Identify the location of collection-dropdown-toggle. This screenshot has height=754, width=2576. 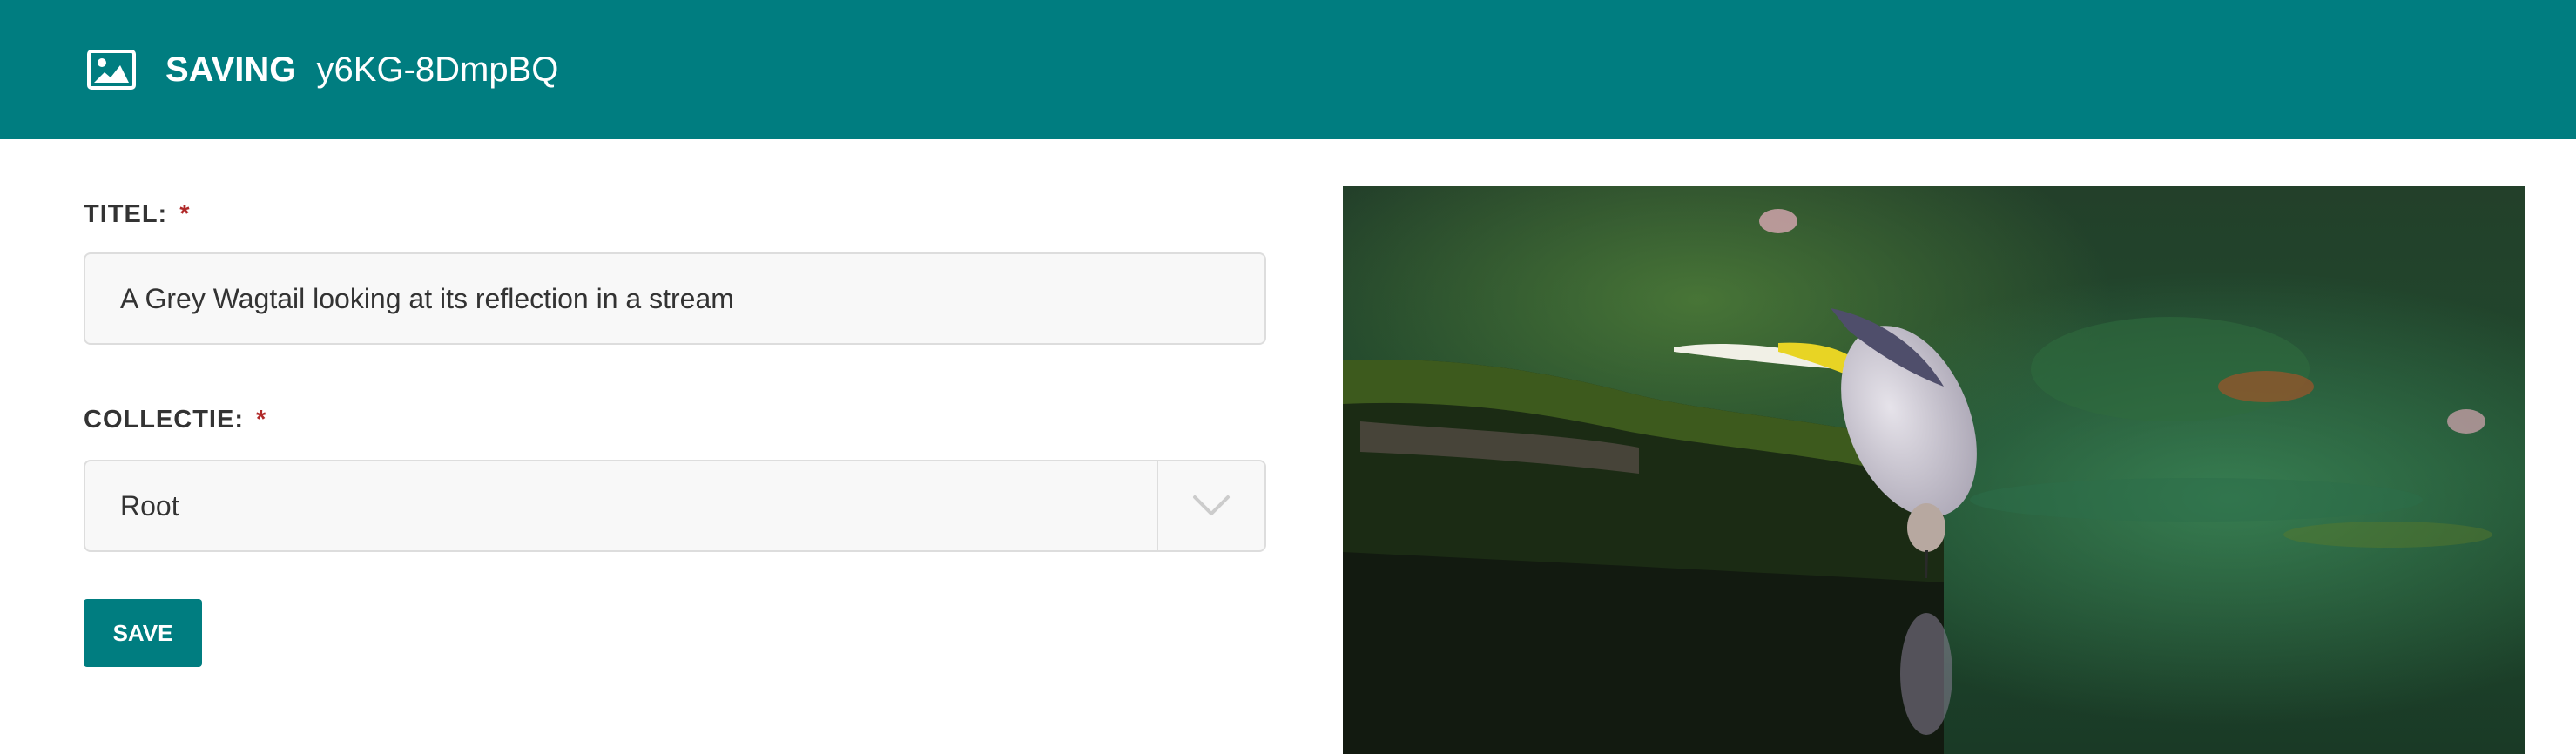
(1210, 506).